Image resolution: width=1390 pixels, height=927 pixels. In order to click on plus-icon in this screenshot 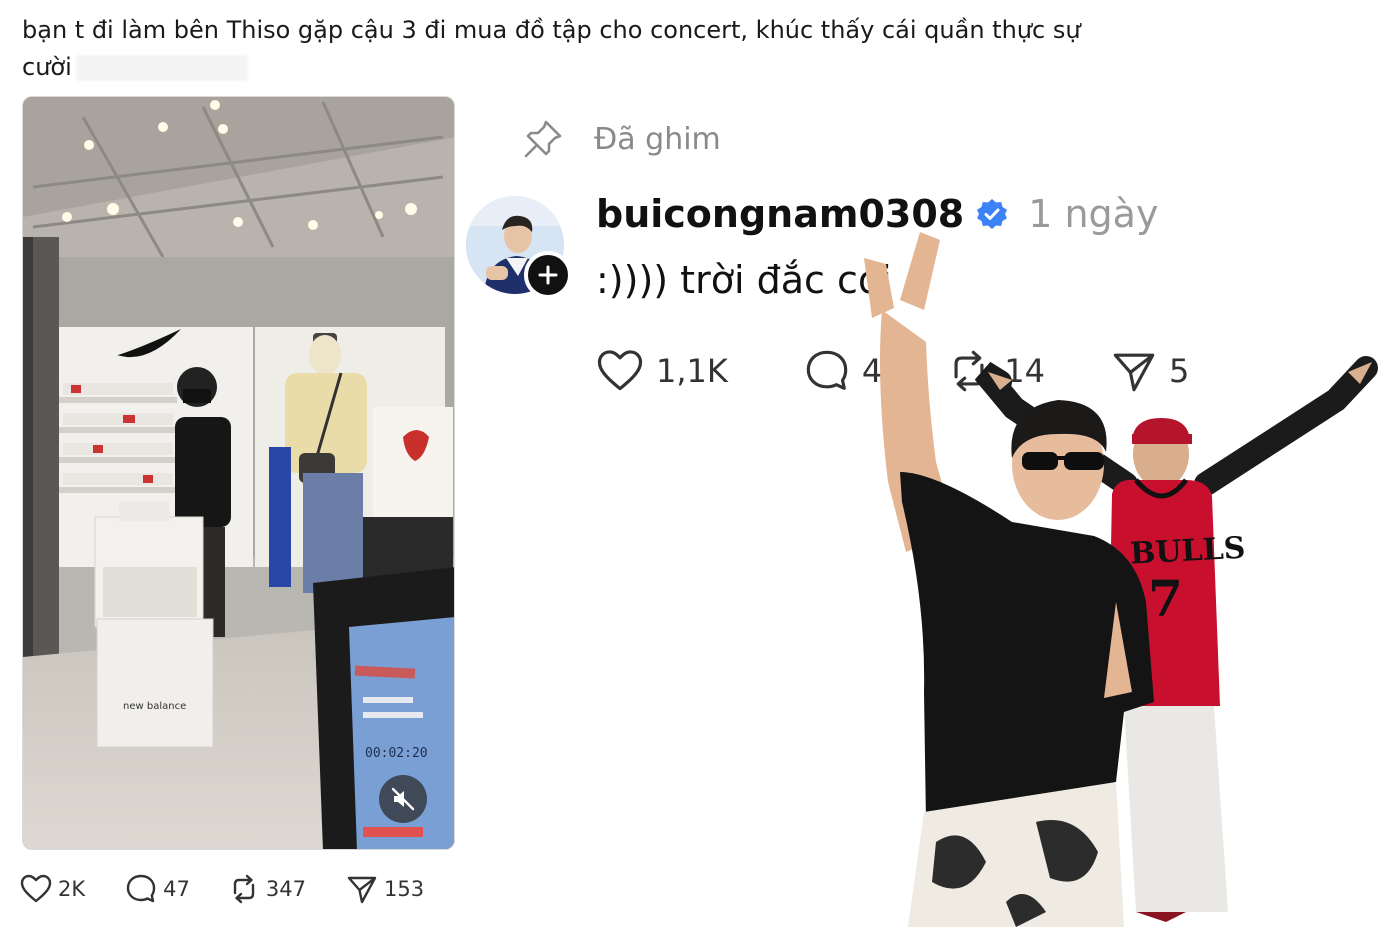, I will do `click(548, 275)`.